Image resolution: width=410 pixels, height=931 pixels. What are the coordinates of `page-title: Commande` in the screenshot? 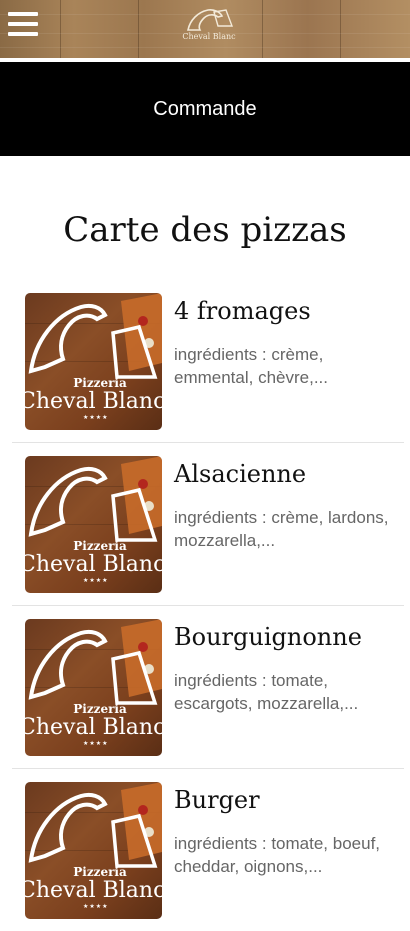 It's located at (205, 108).